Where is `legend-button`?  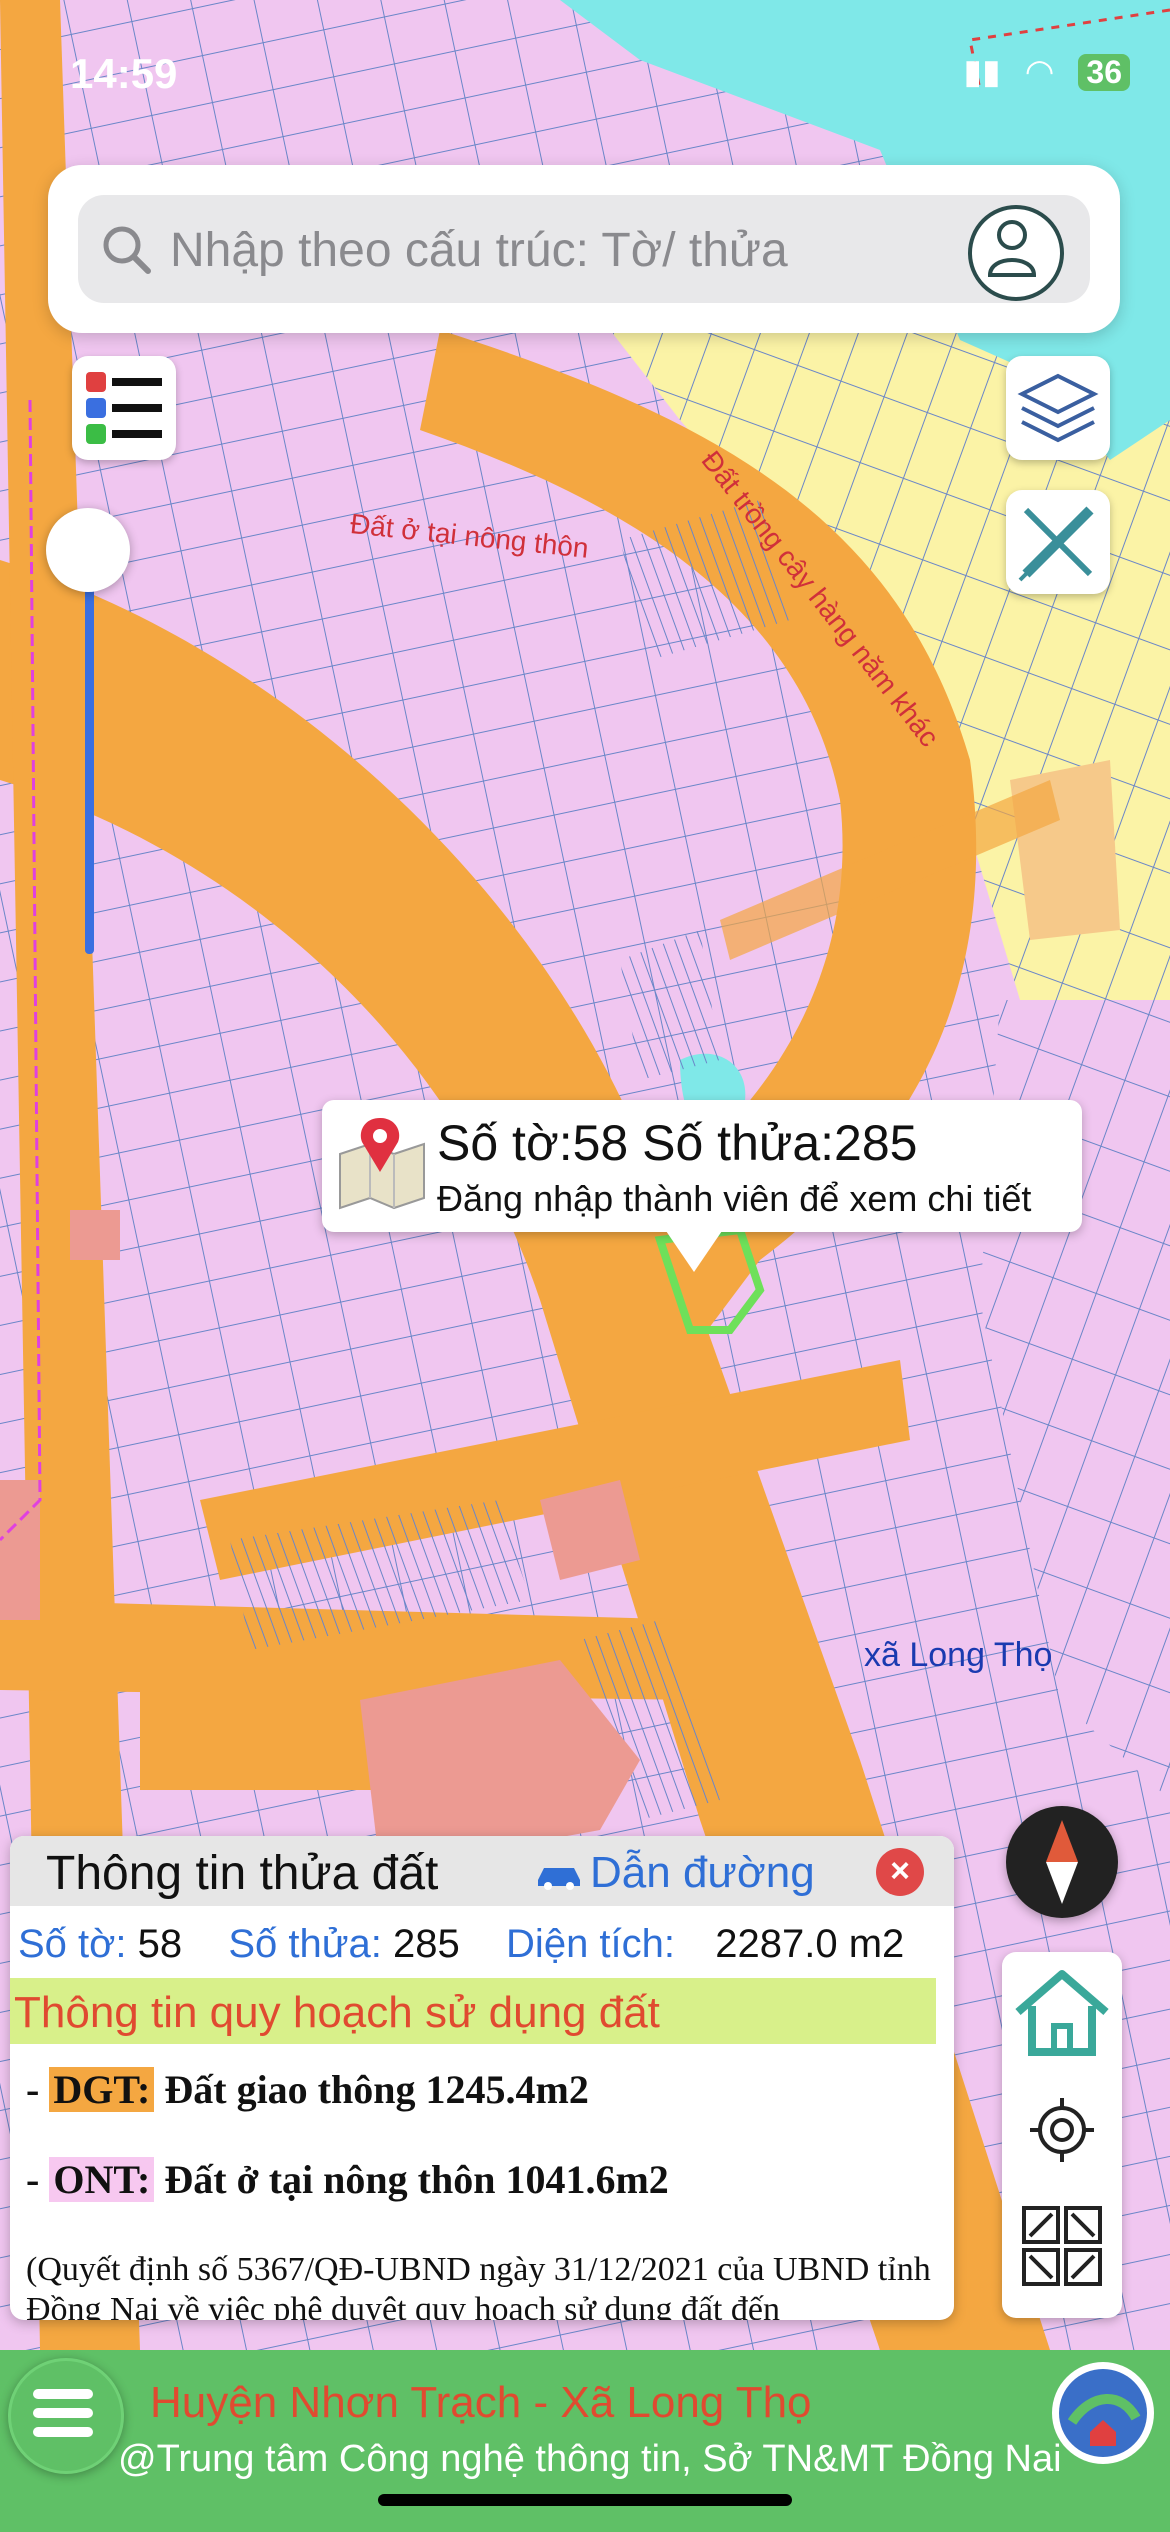 legend-button is located at coordinates (124, 408).